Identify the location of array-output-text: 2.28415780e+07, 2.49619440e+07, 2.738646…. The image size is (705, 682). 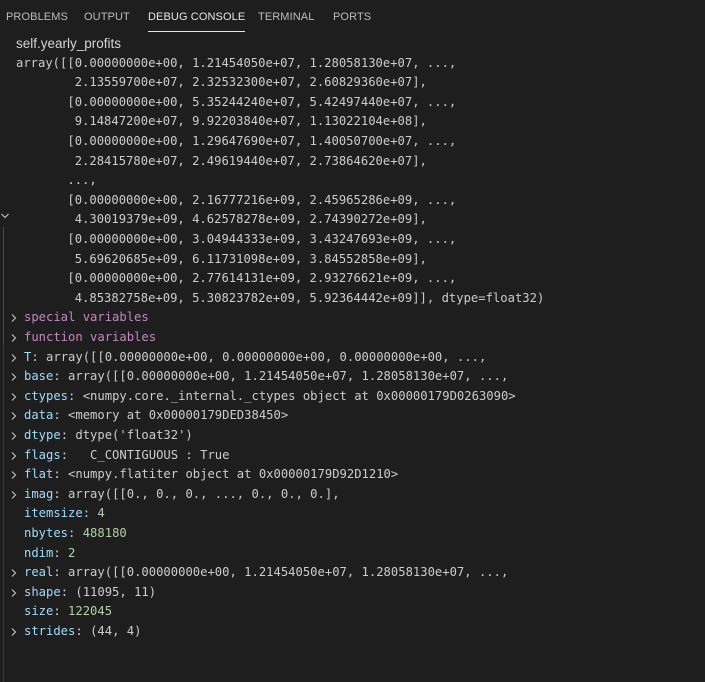
(221, 160).